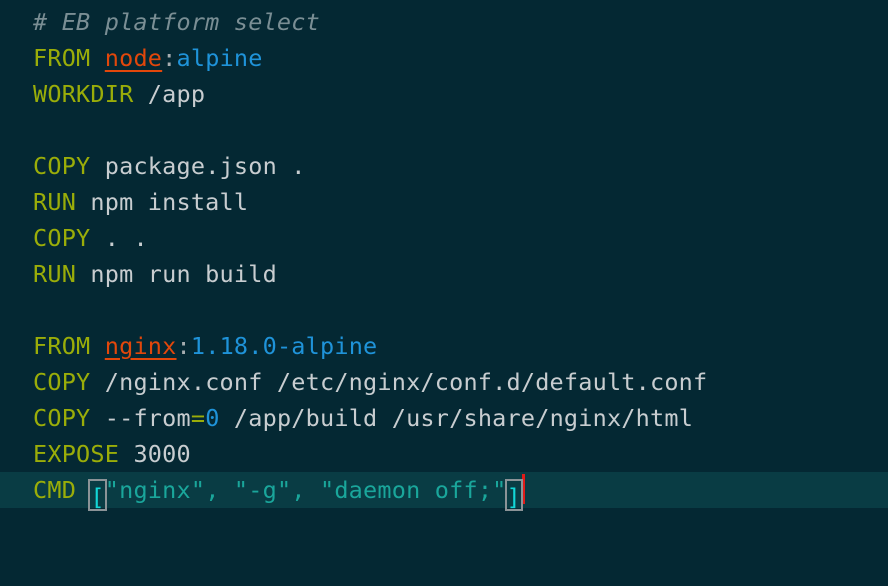  I want to click on code-token-image: nginx, so click(140, 346).